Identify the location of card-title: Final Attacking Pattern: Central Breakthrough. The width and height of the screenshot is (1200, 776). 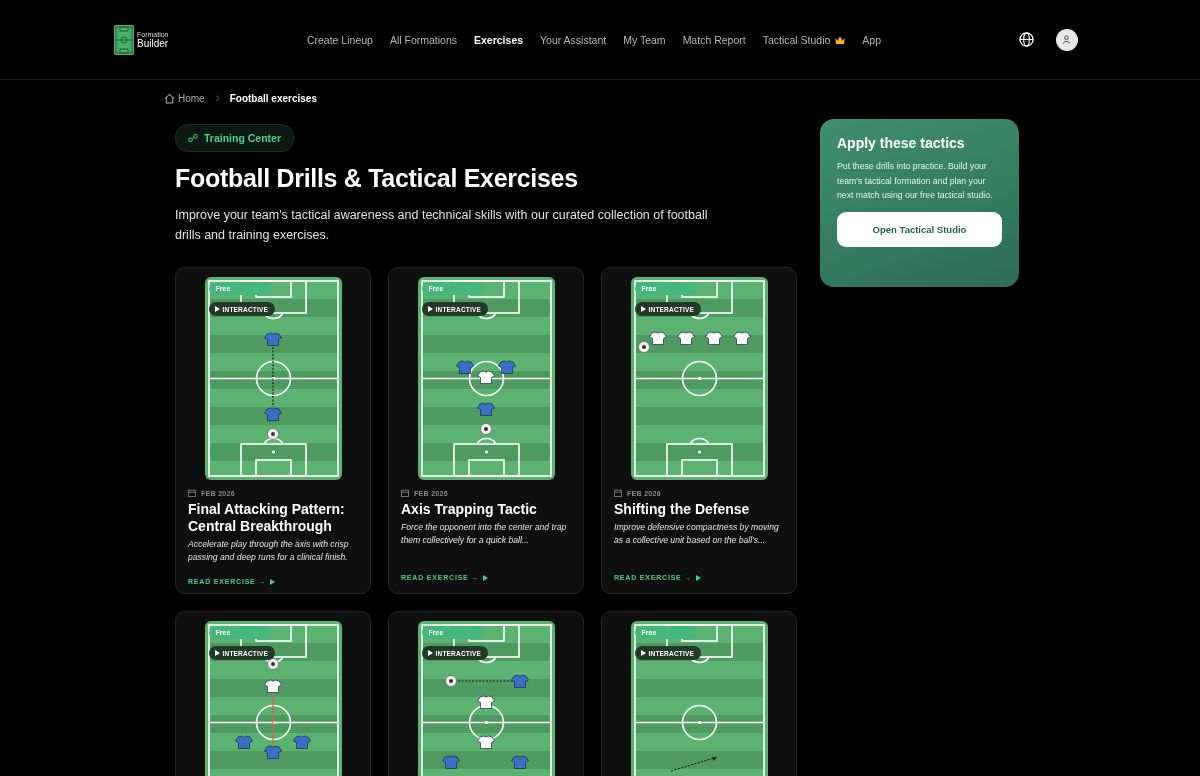
(267, 518).